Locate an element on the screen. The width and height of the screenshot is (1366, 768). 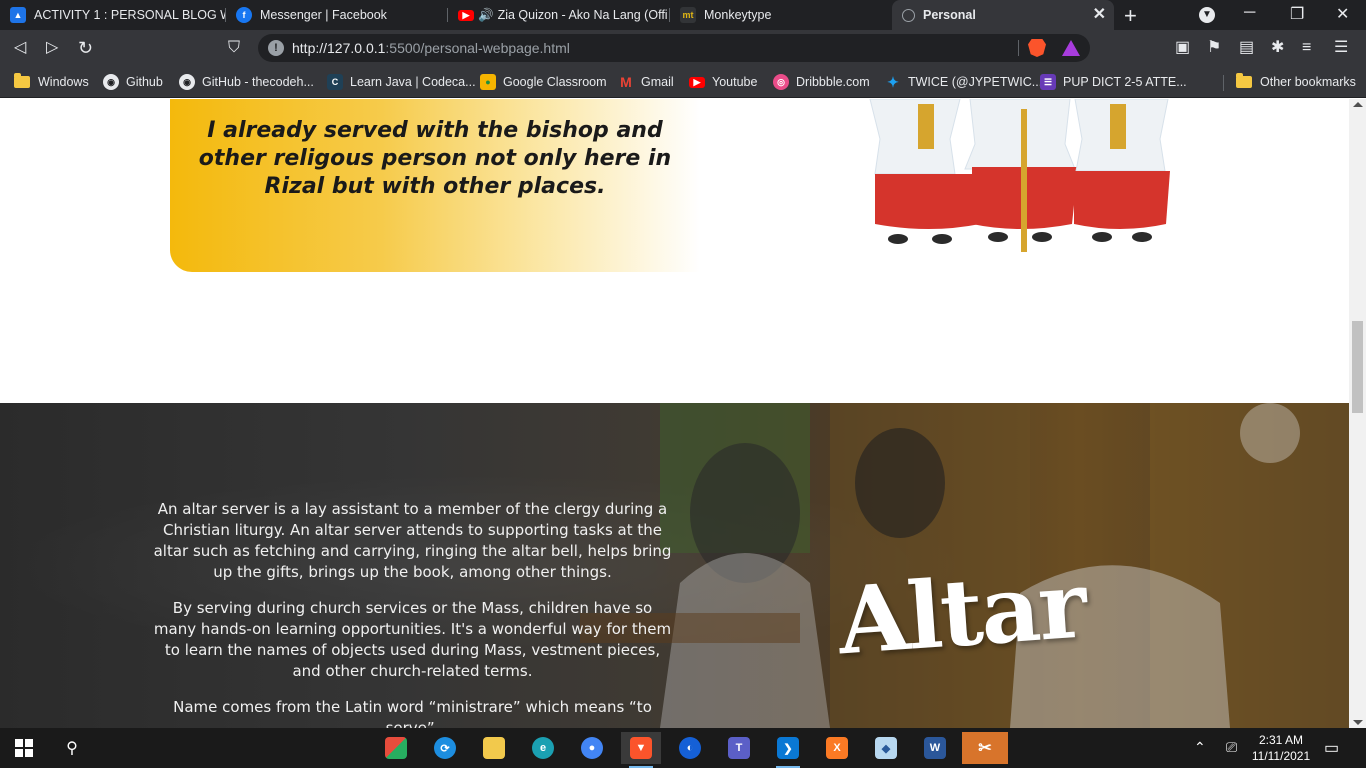
tab-activity-1: ▲ ACTIVITY 1 : PERSONAL BLOG WEB is located at coordinates (113, 15).